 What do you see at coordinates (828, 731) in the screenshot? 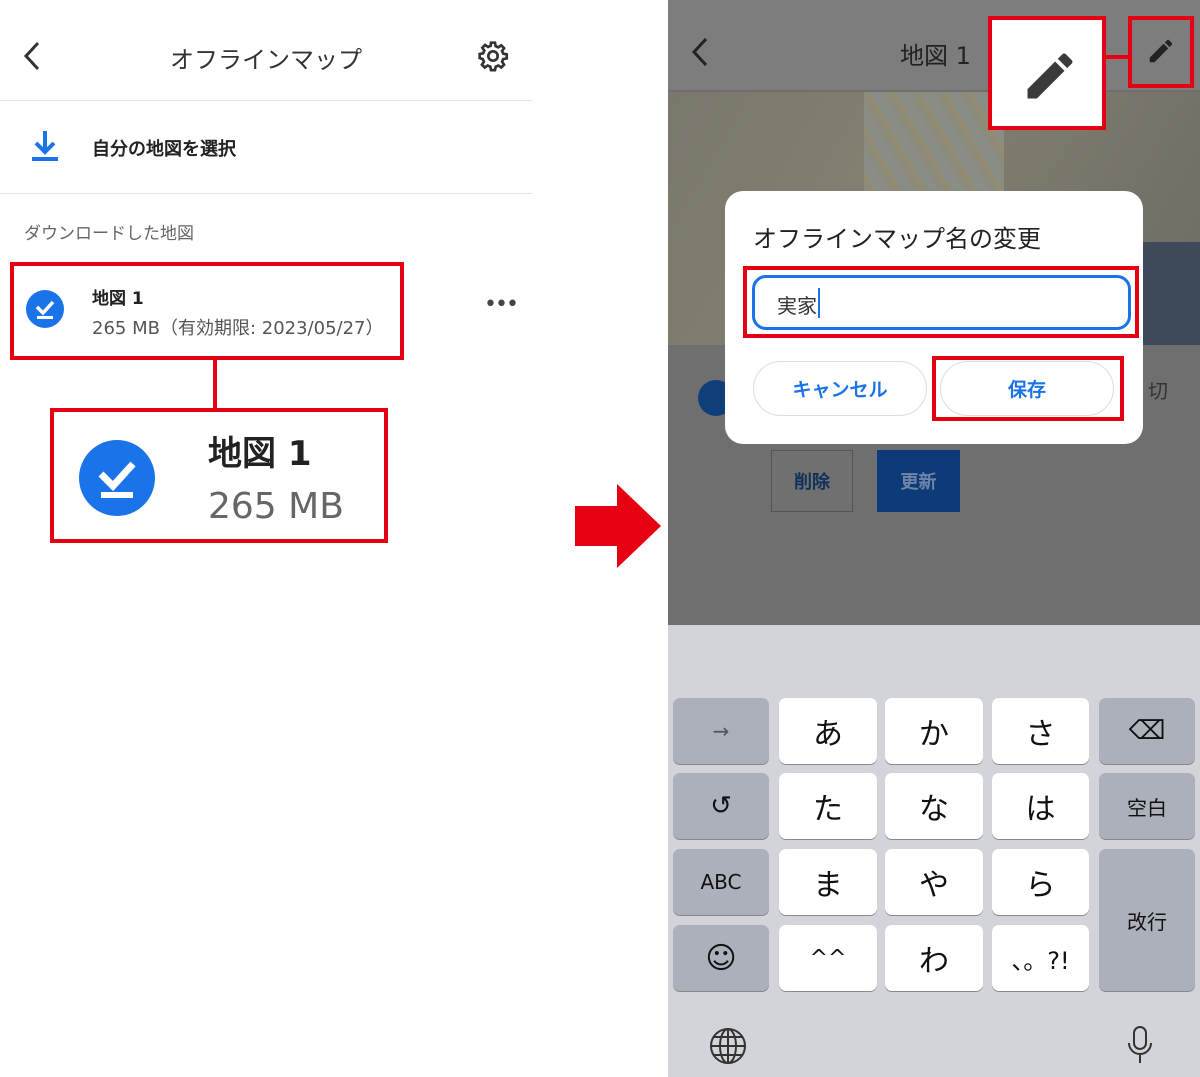
I see `key-a: あ` at bounding box center [828, 731].